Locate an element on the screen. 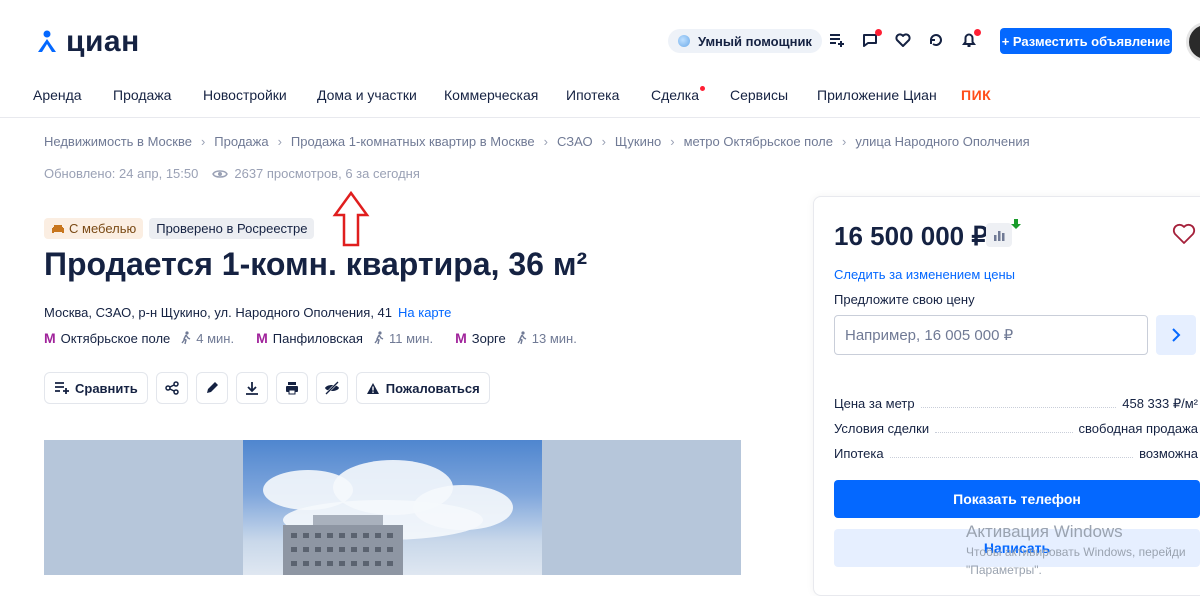 The width and height of the screenshot is (1200, 596). row-value: свободная продажа is located at coordinates (1138, 428).